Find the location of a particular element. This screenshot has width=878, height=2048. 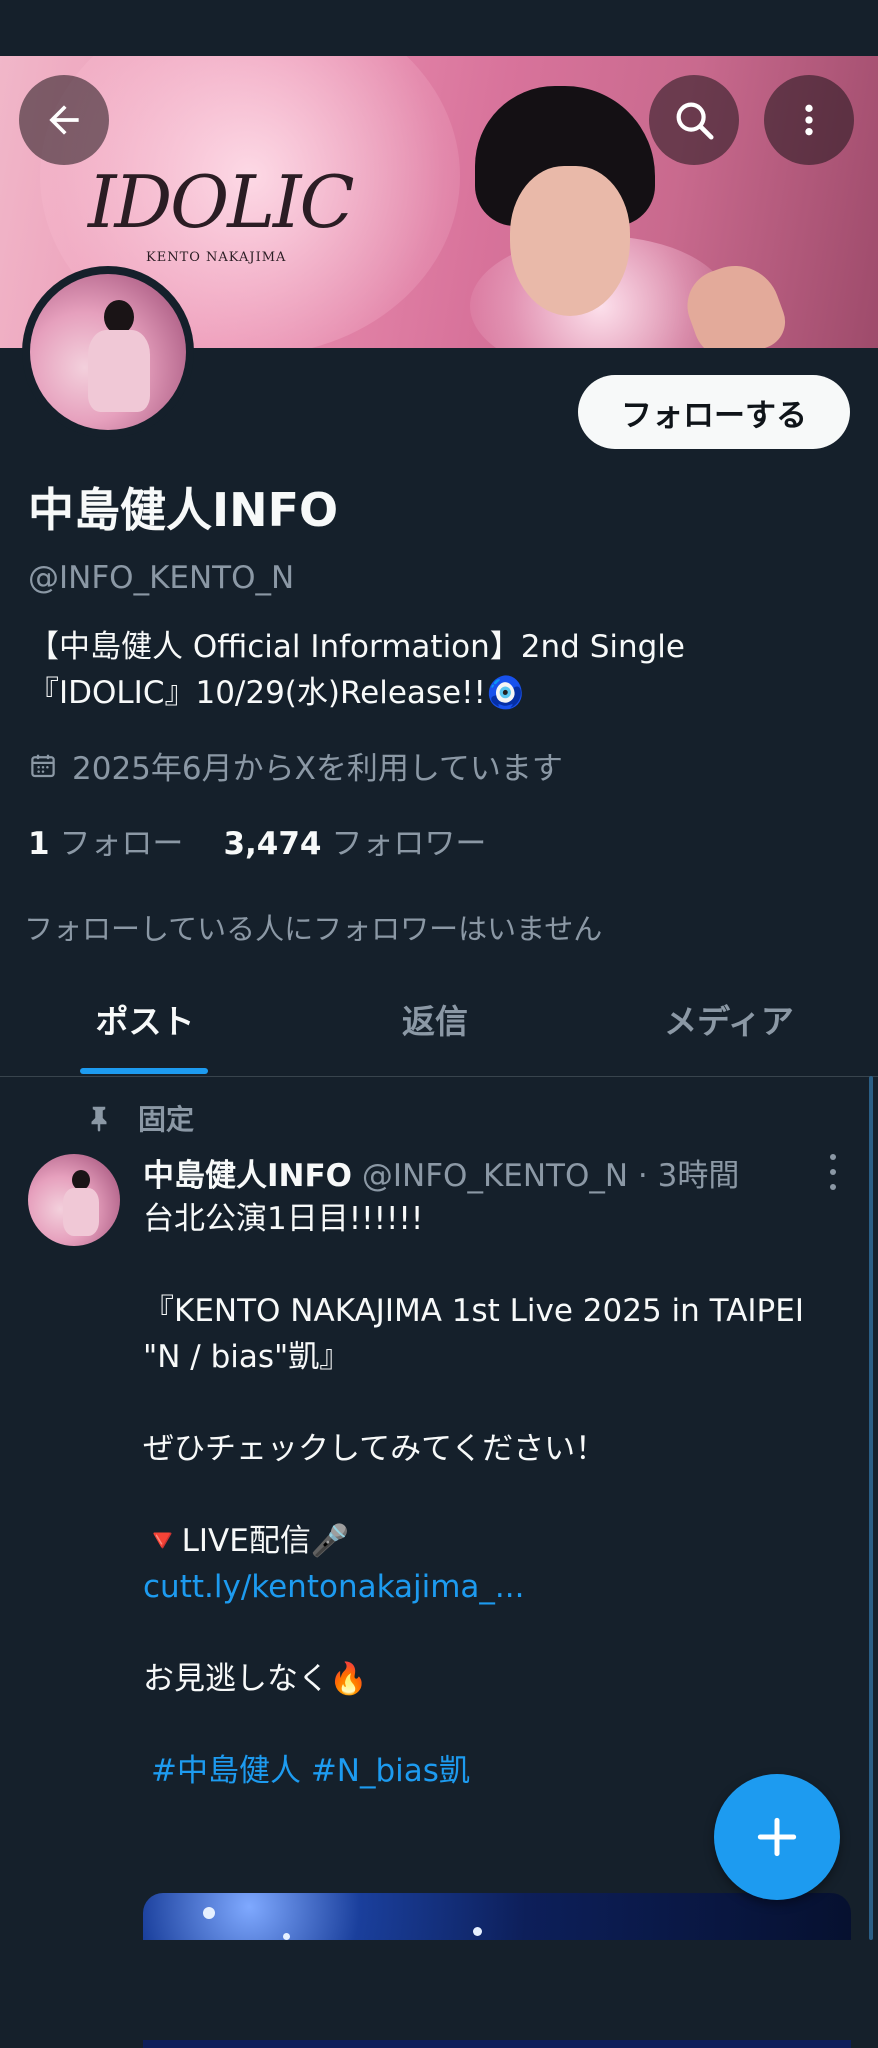

banner-logo-title: IDOLIC is located at coordinates (221, 202).